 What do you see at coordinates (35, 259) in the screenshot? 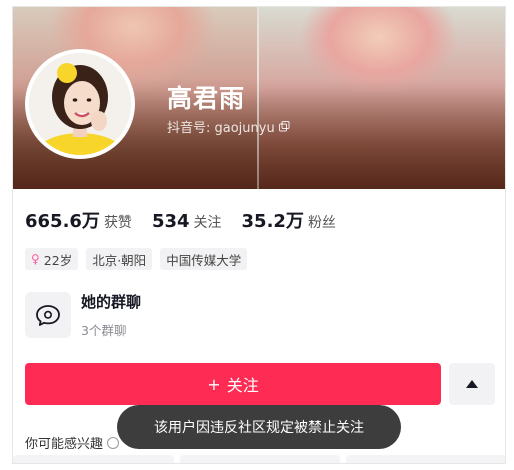
I see `female-icon: ♀` at bounding box center [35, 259].